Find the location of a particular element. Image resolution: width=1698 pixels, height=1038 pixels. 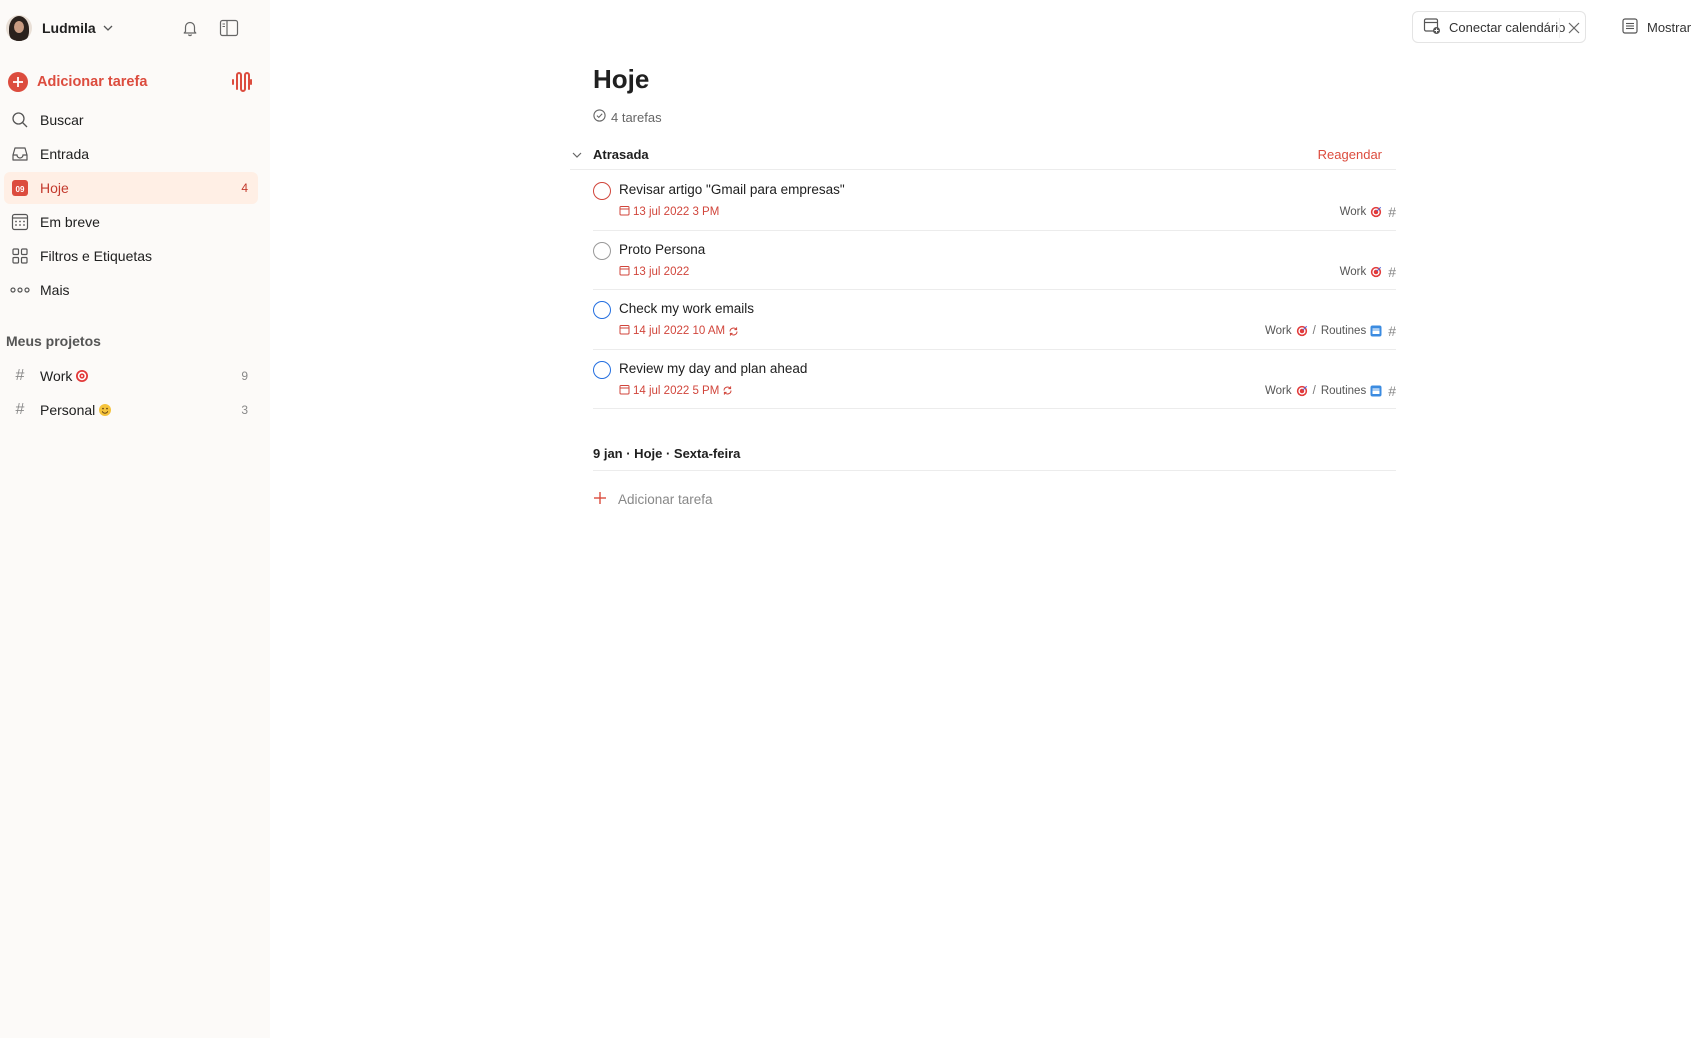

sidebar-item-label: Entrada is located at coordinates (65, 154).